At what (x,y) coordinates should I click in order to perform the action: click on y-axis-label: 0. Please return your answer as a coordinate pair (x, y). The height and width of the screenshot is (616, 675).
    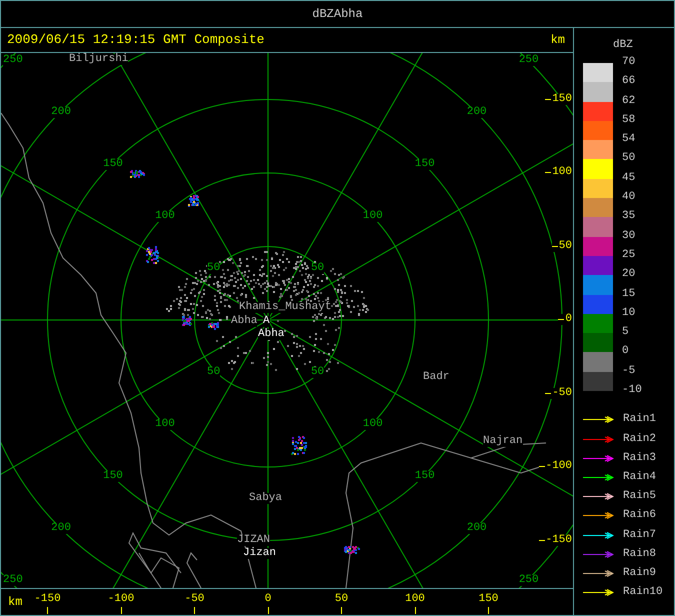
    Looking at the image, I should click on (569, 319).